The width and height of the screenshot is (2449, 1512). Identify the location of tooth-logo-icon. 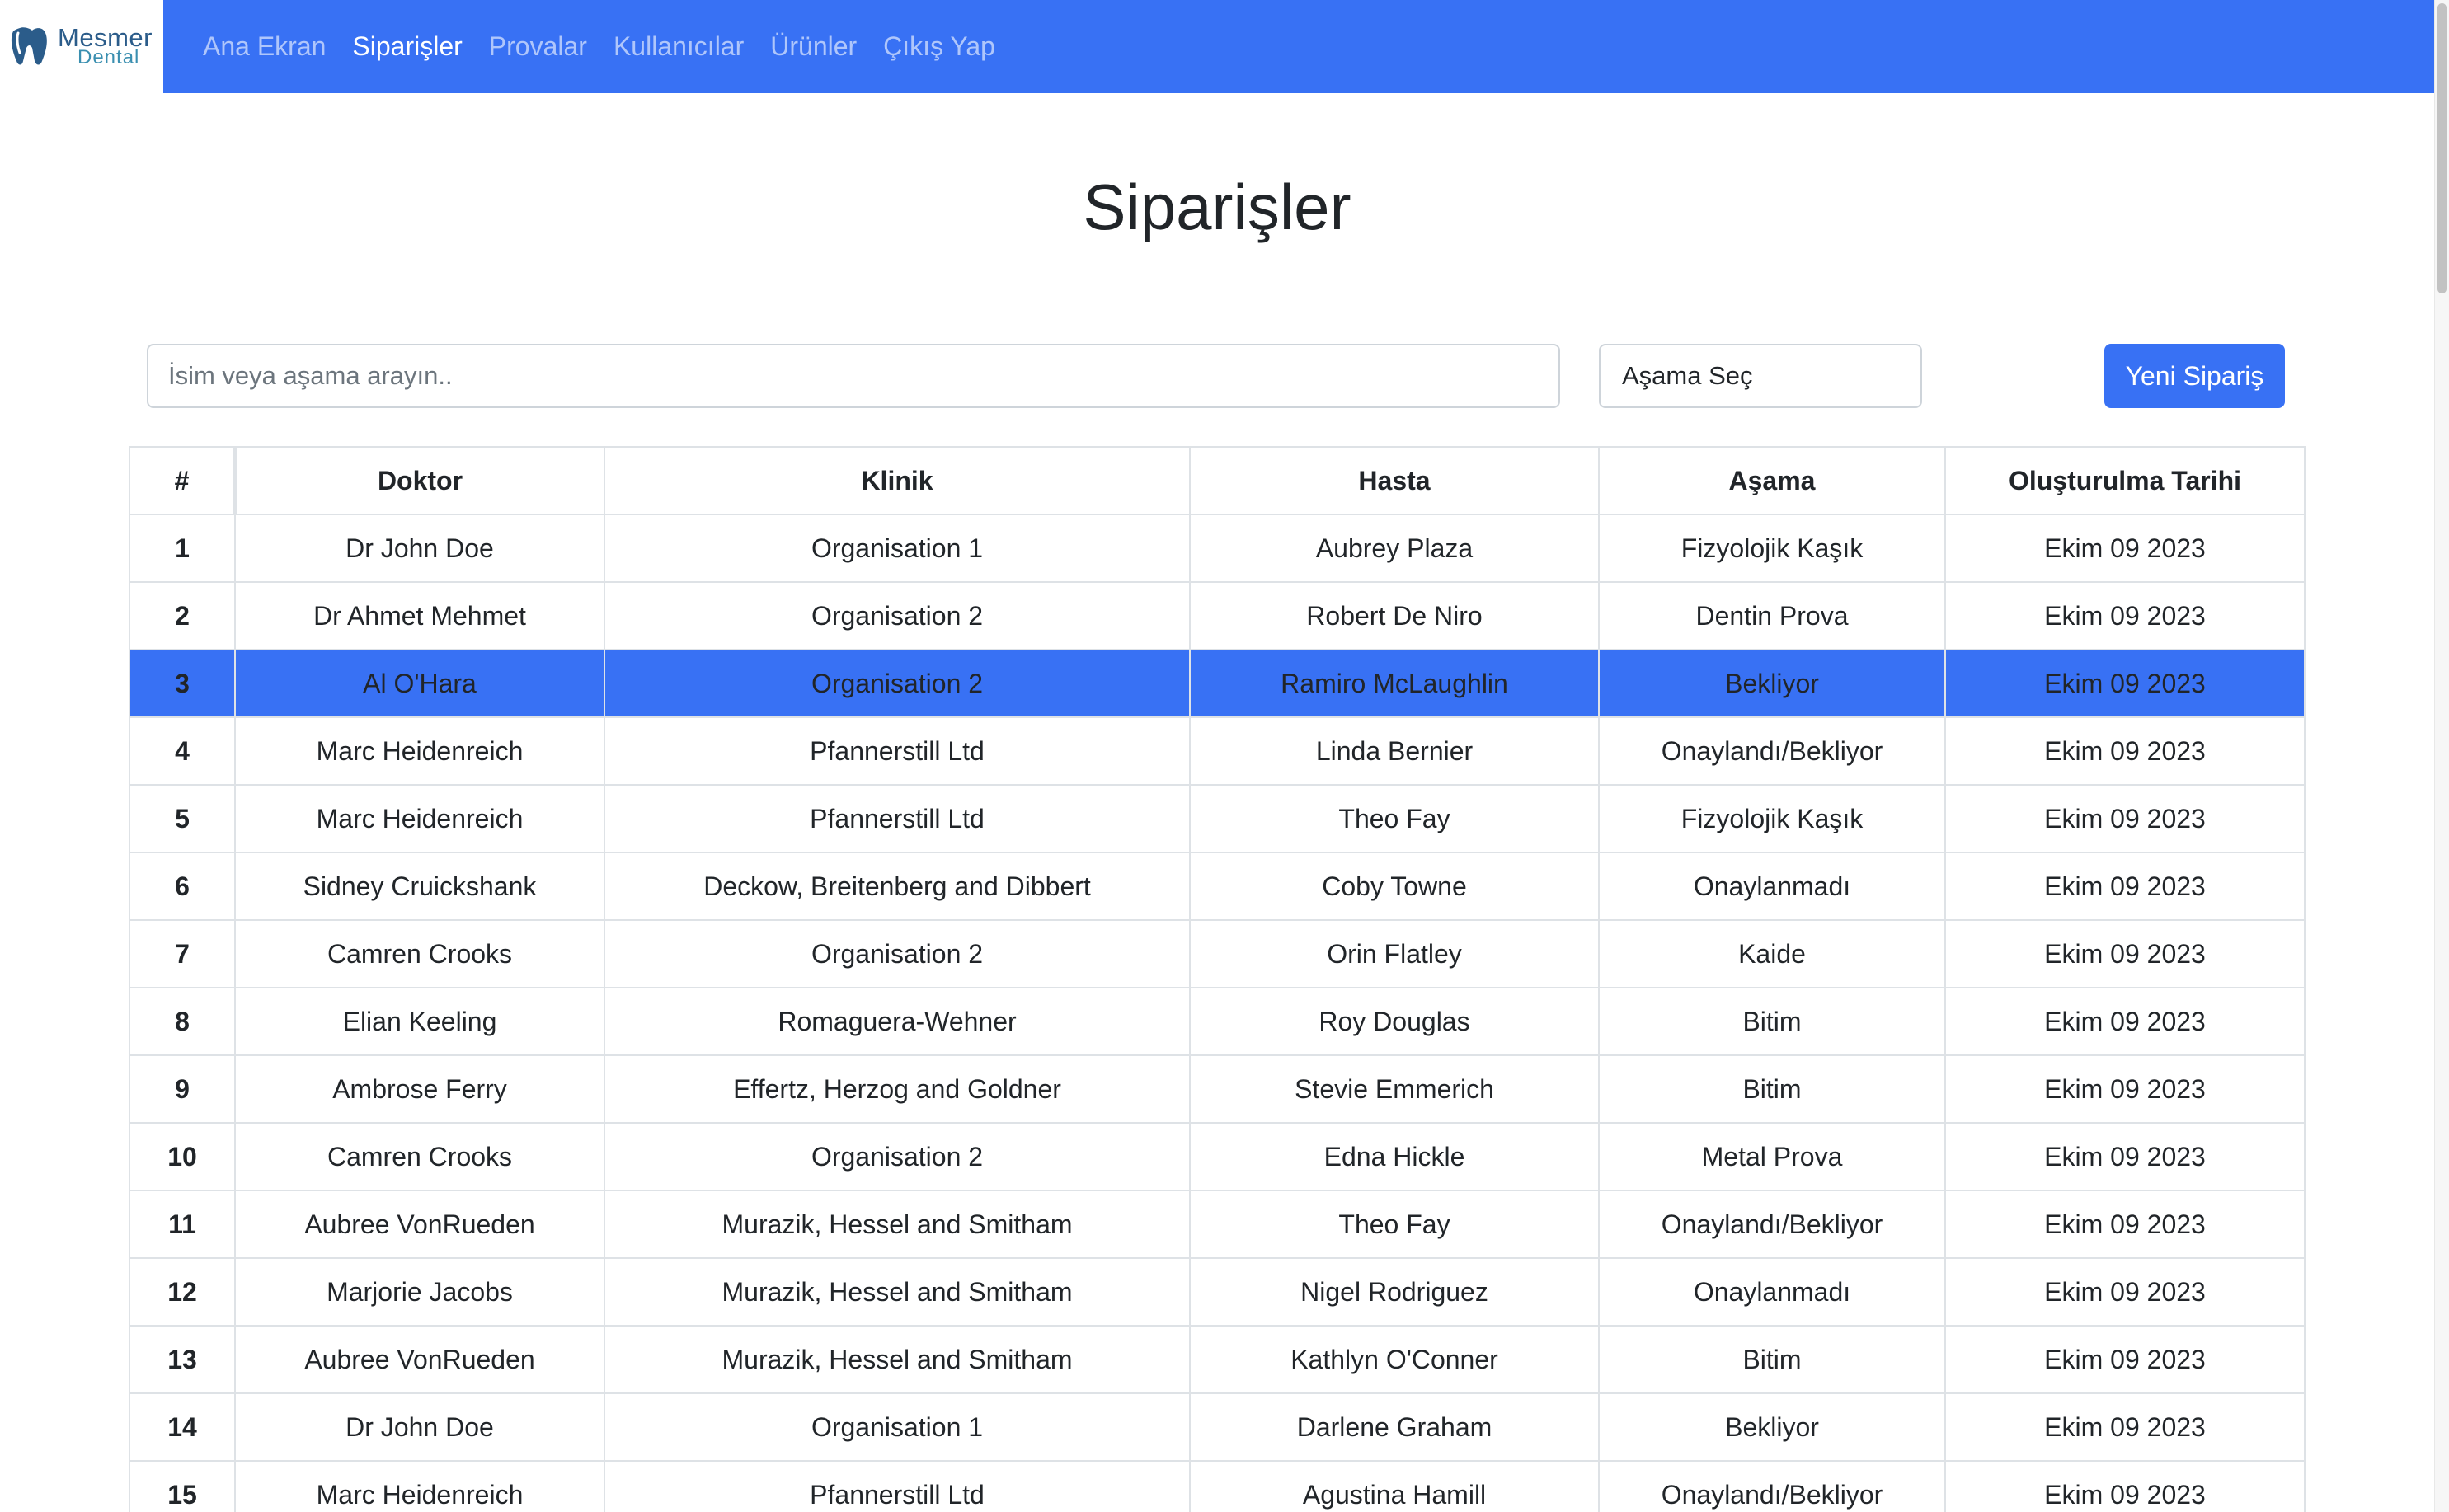
(29, 46).